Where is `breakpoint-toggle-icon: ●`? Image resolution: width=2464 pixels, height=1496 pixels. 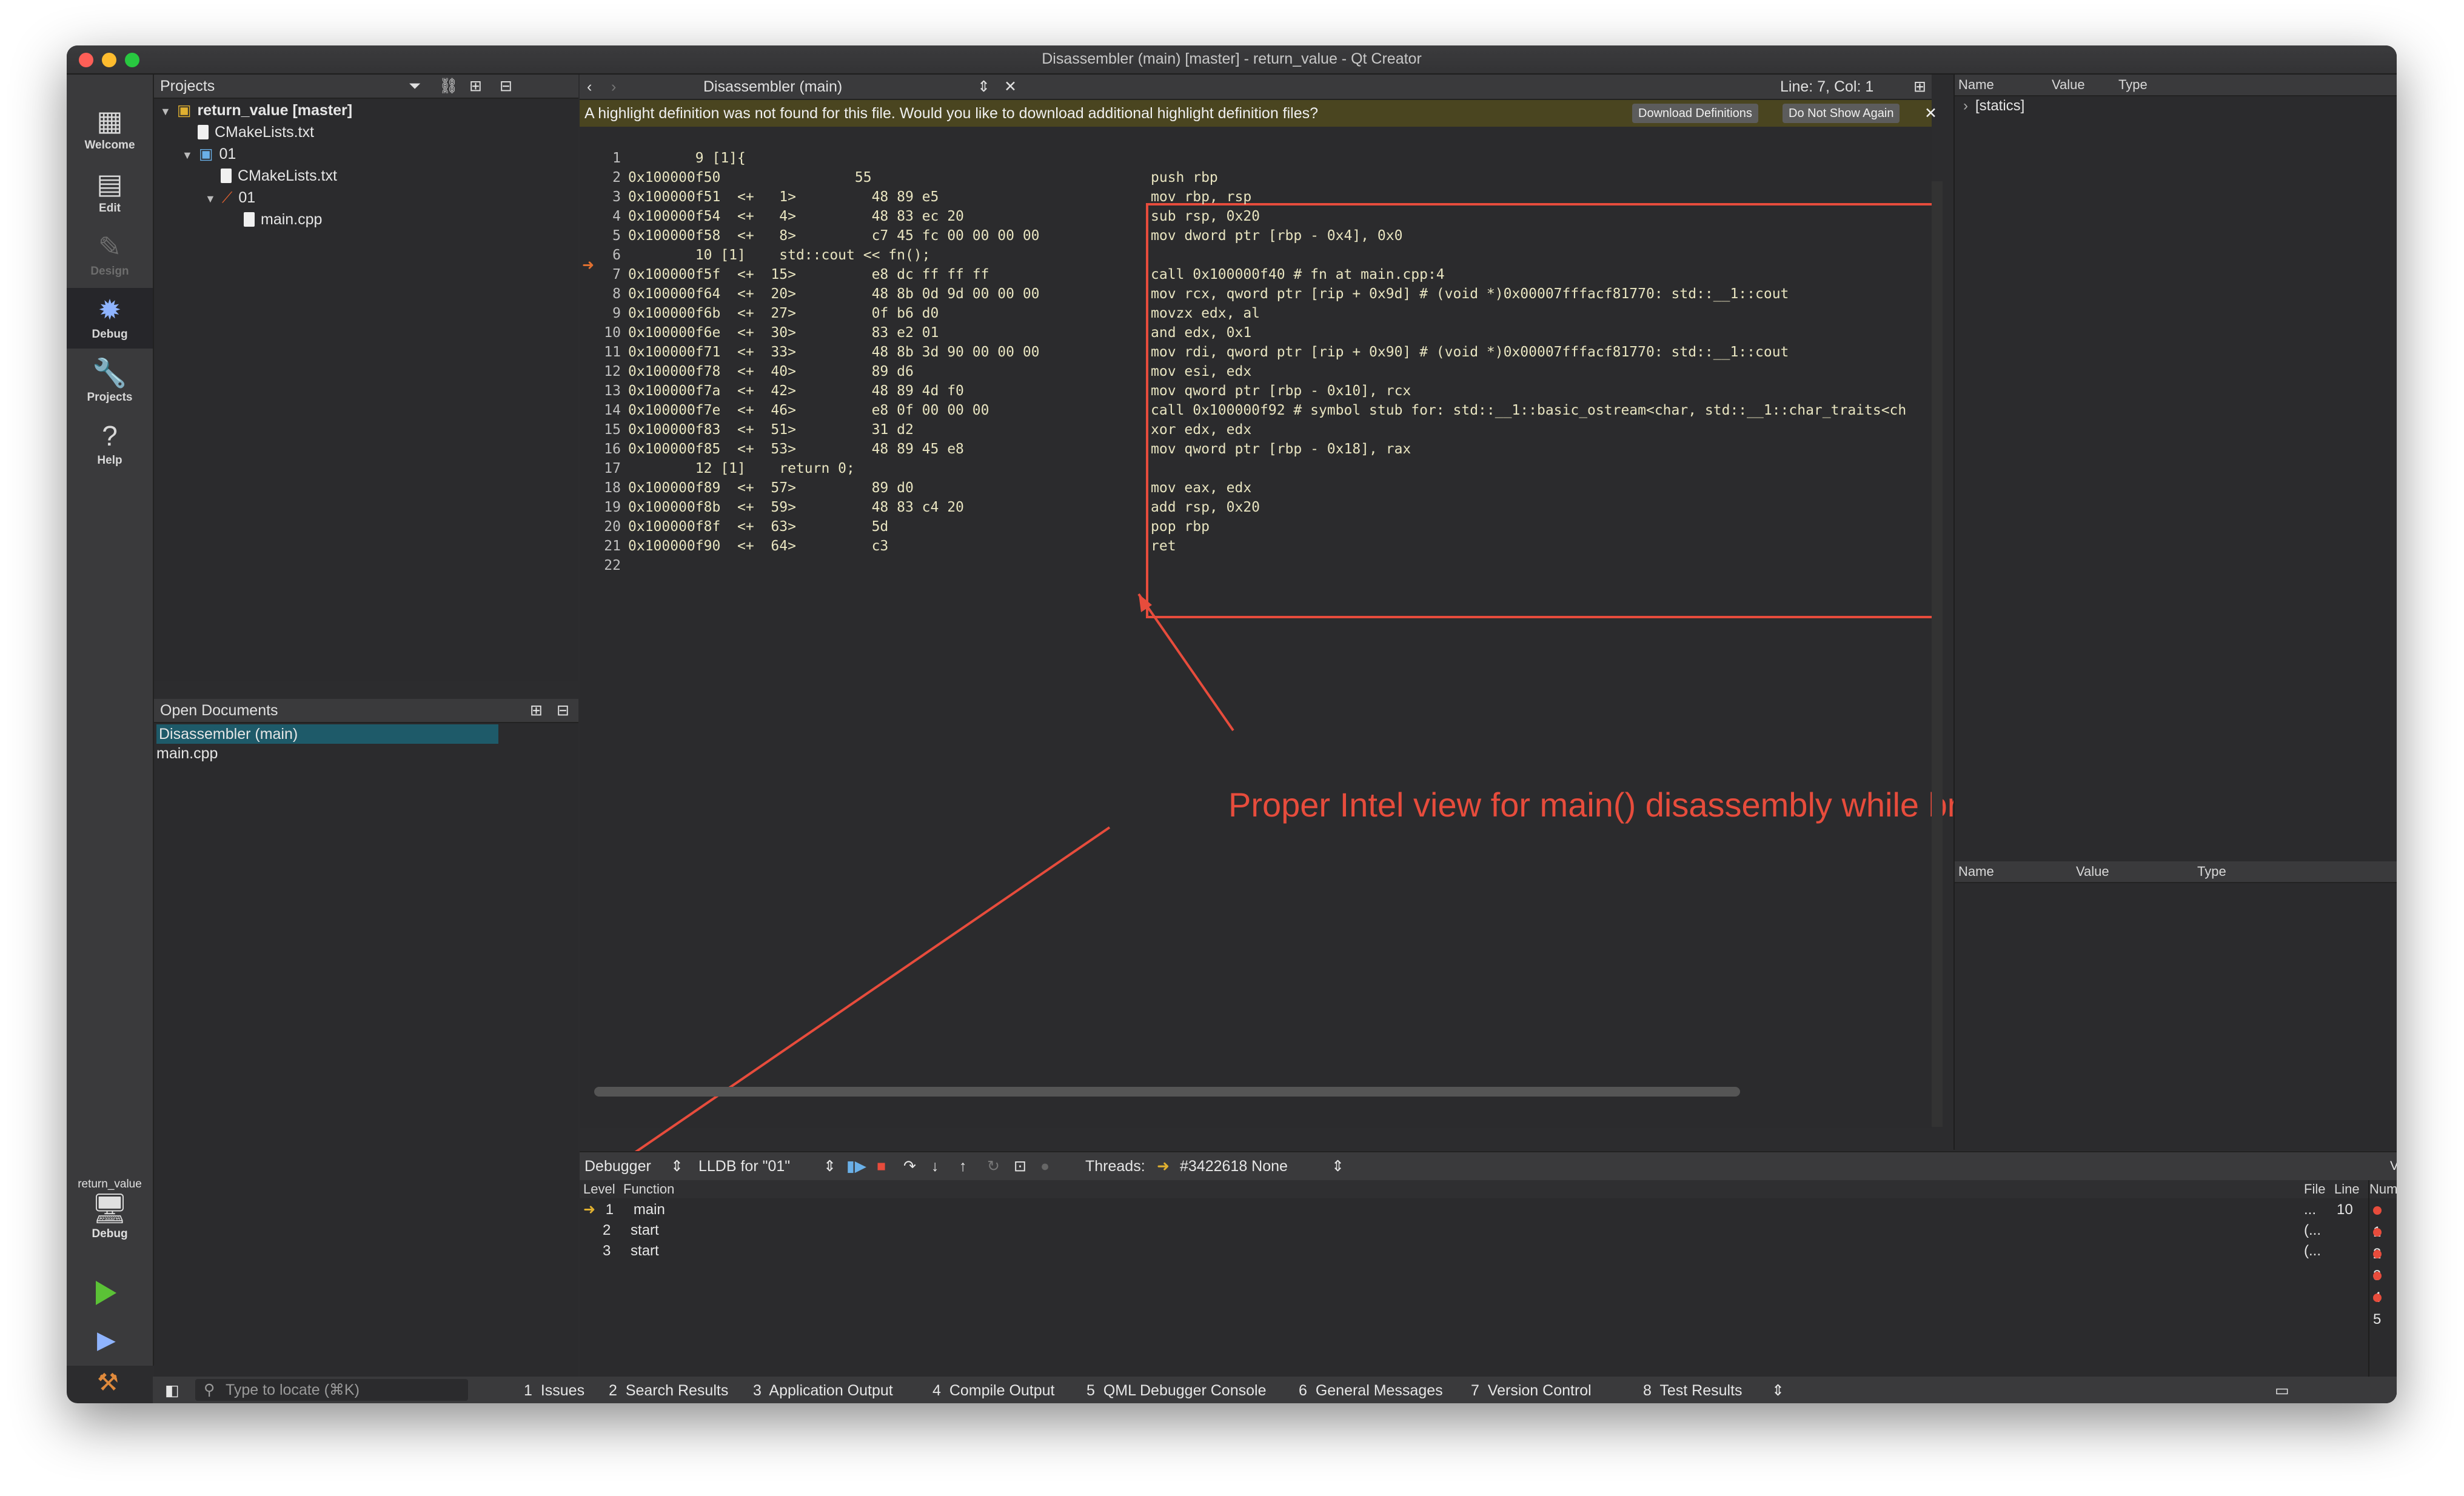 breakpoint-toggle-icon: ● is located at coordinates (1045, 1166).